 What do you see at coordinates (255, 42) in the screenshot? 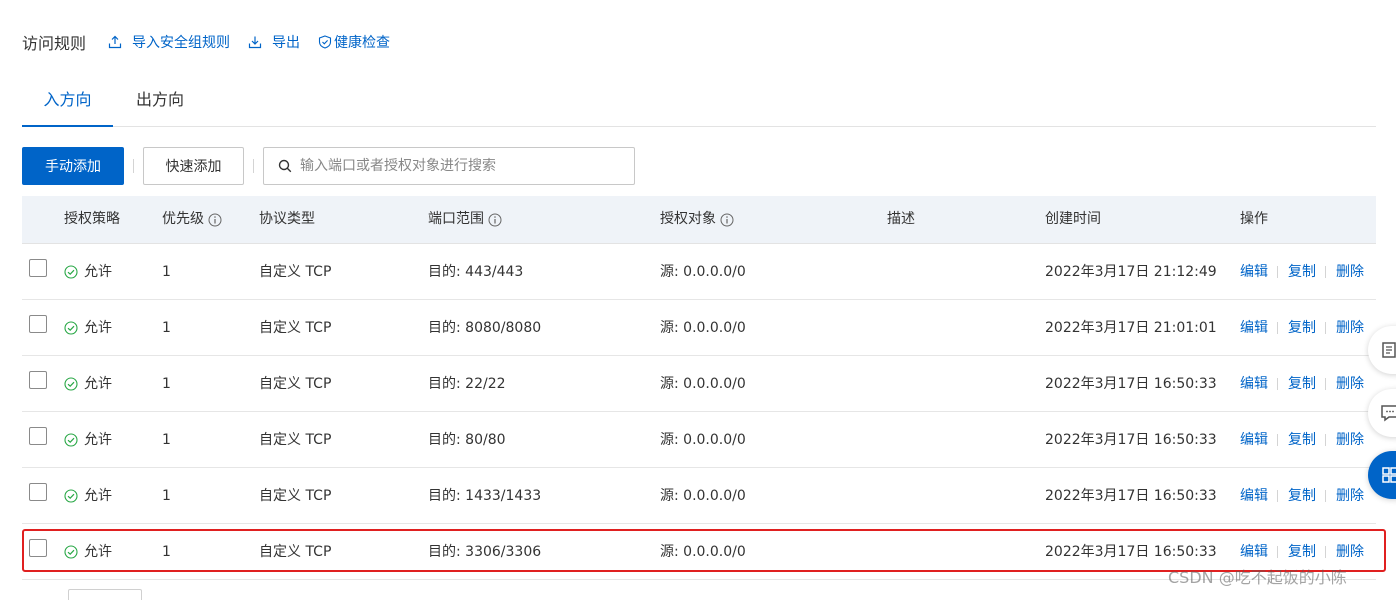
I see `download-icon` at bounding box center [255, 42].